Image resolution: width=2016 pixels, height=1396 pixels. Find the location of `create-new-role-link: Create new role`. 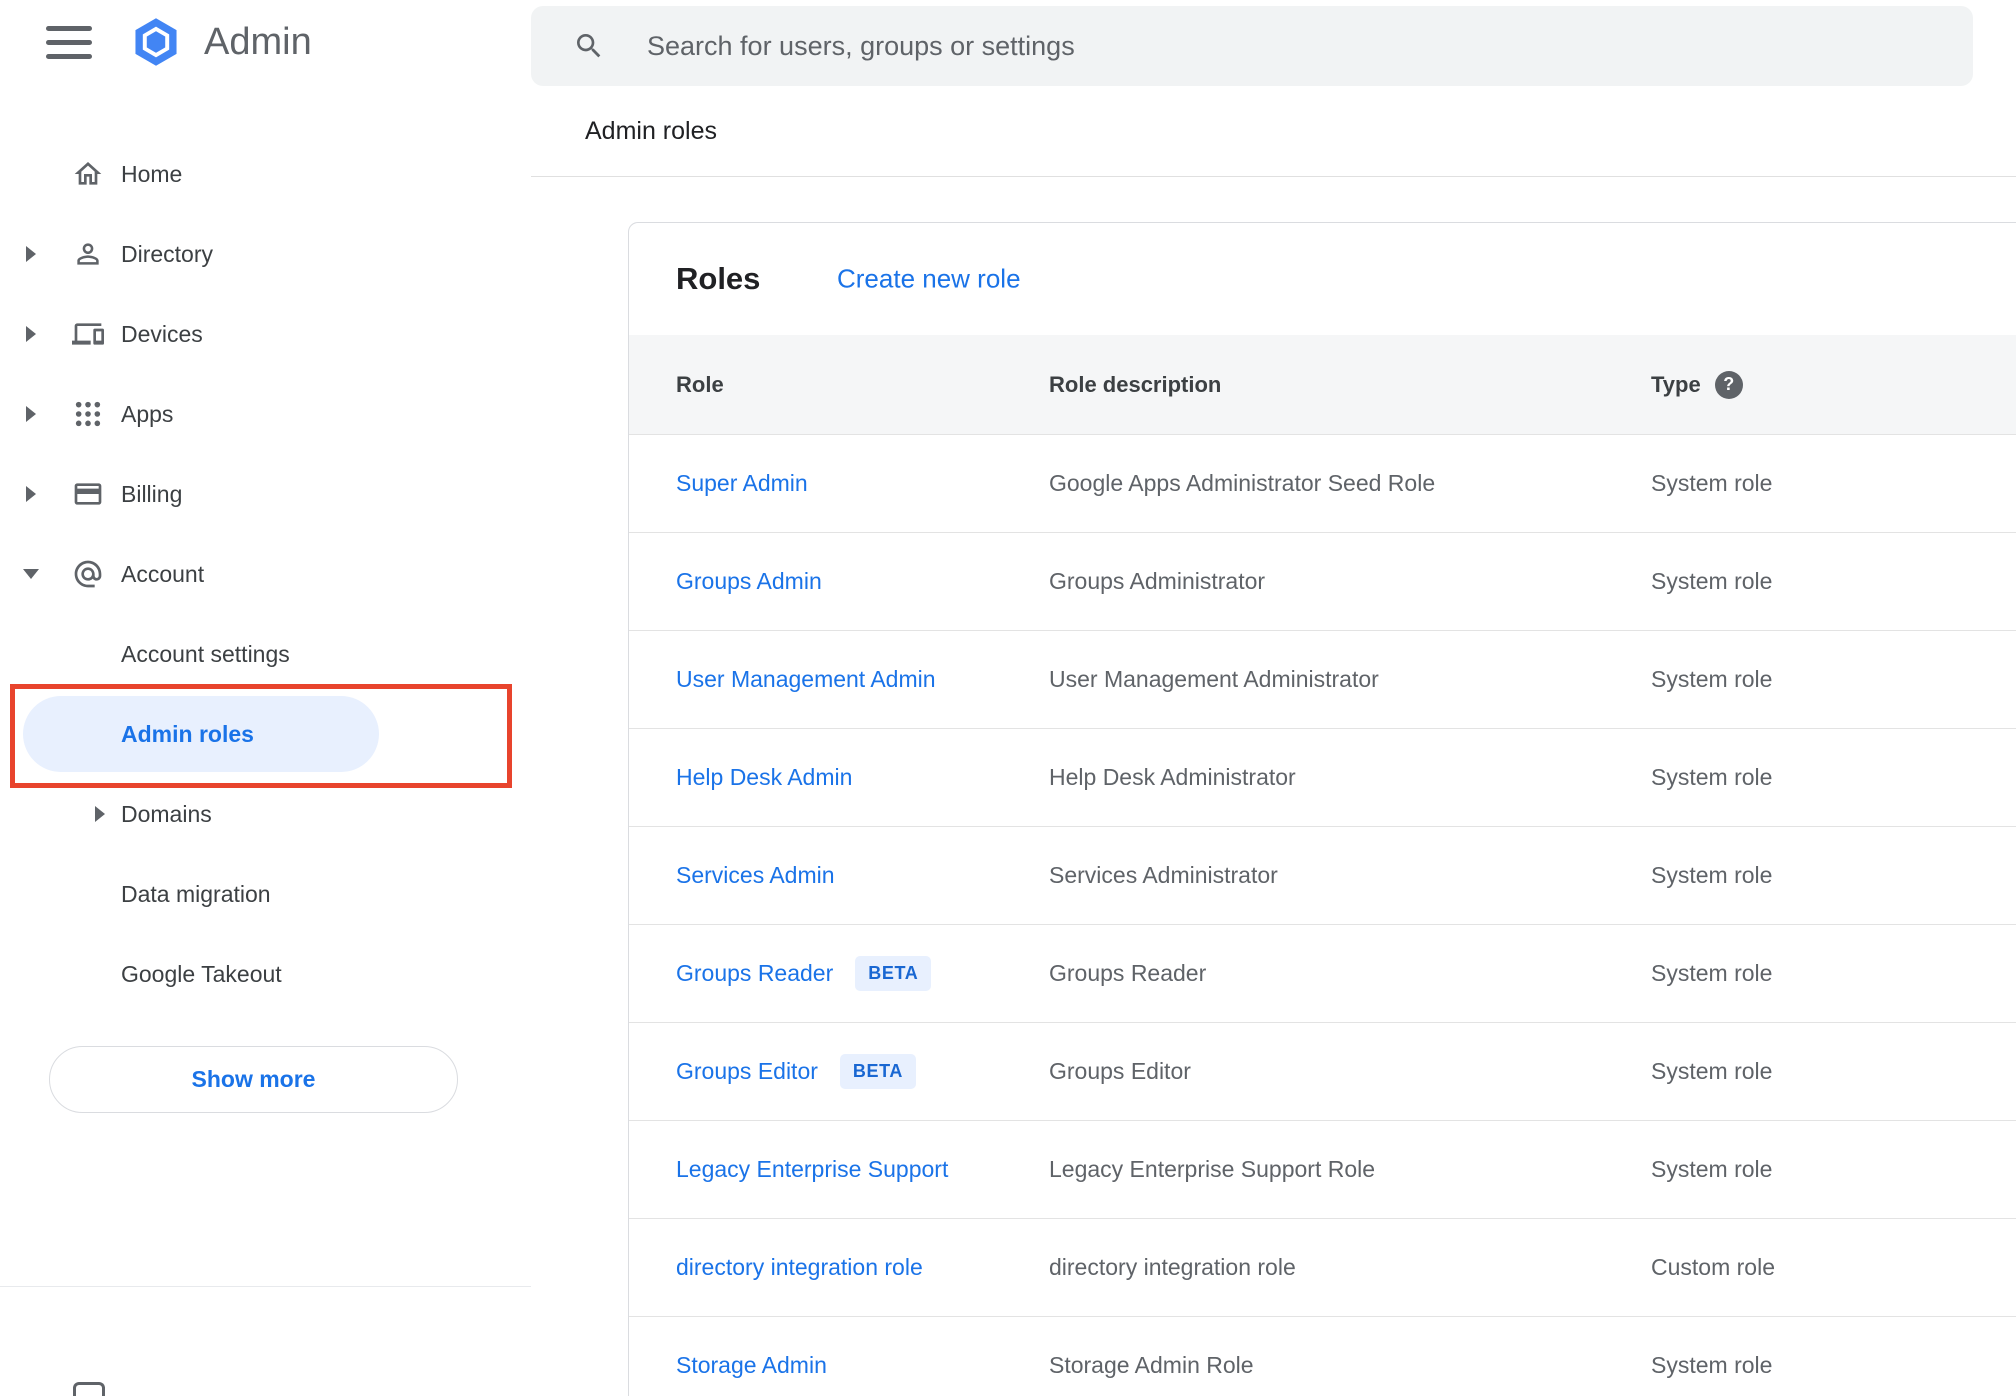

create-new-role-link: Create new role is located at coordinates (929, 279).